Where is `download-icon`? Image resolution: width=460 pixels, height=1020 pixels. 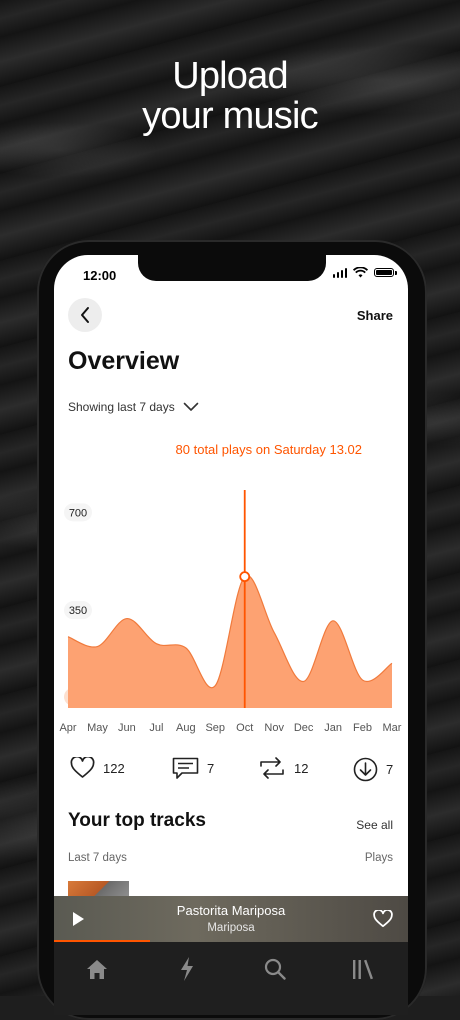
download-icon is located at coordinates (365, 769).